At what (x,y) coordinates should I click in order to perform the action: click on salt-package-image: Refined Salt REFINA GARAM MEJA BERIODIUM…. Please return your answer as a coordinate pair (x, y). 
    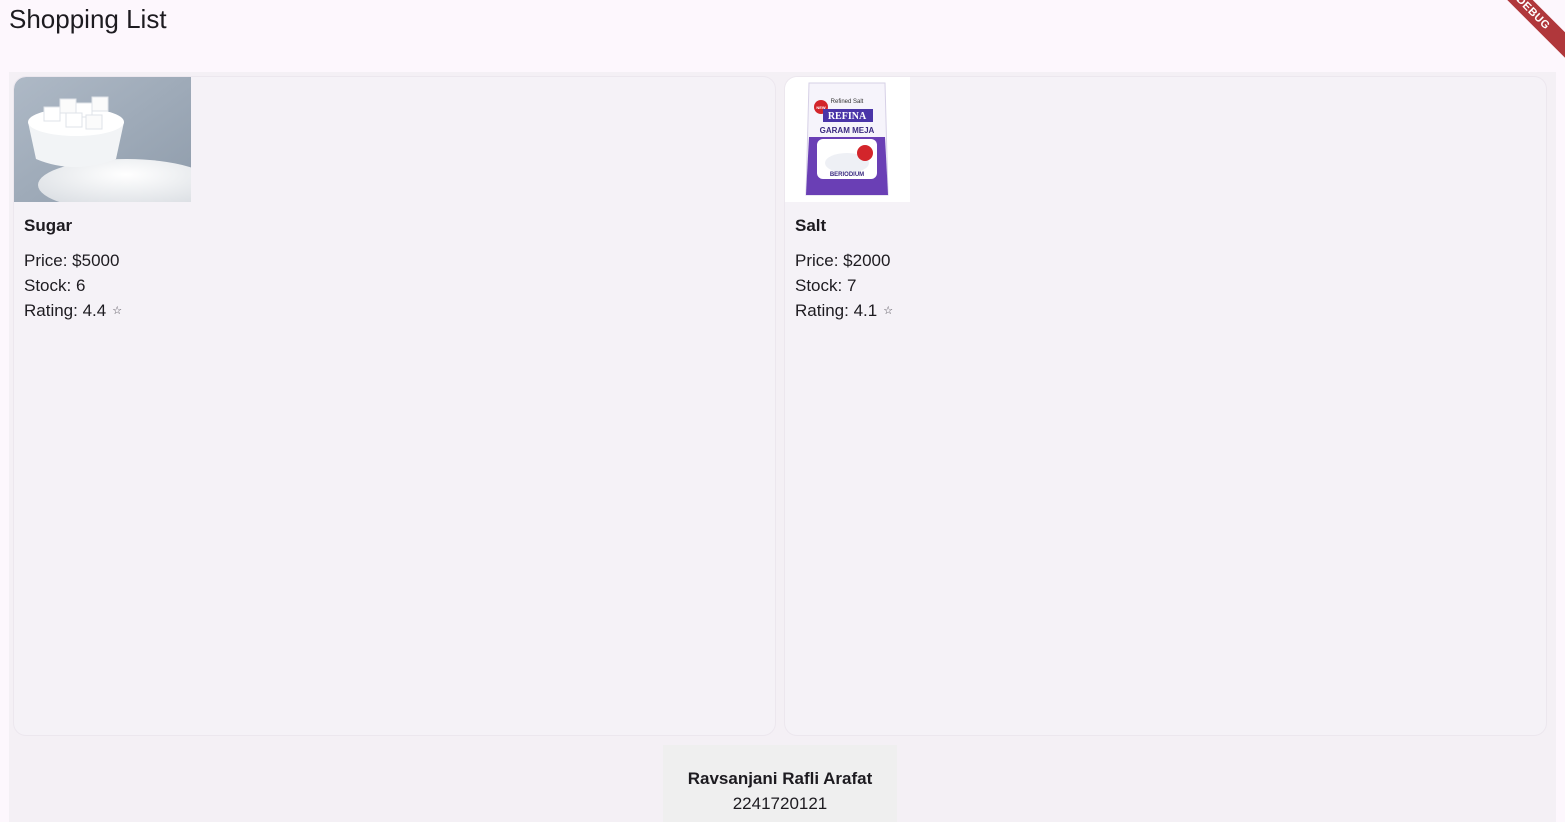
    Looking at the image, I should click on (847, 139).